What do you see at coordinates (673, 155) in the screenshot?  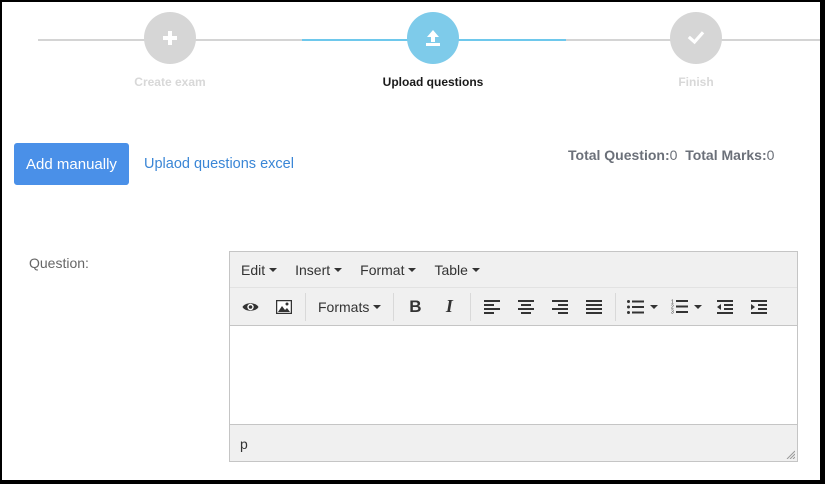 I see `total-question-value: 0` at bounding box center [673, 155].